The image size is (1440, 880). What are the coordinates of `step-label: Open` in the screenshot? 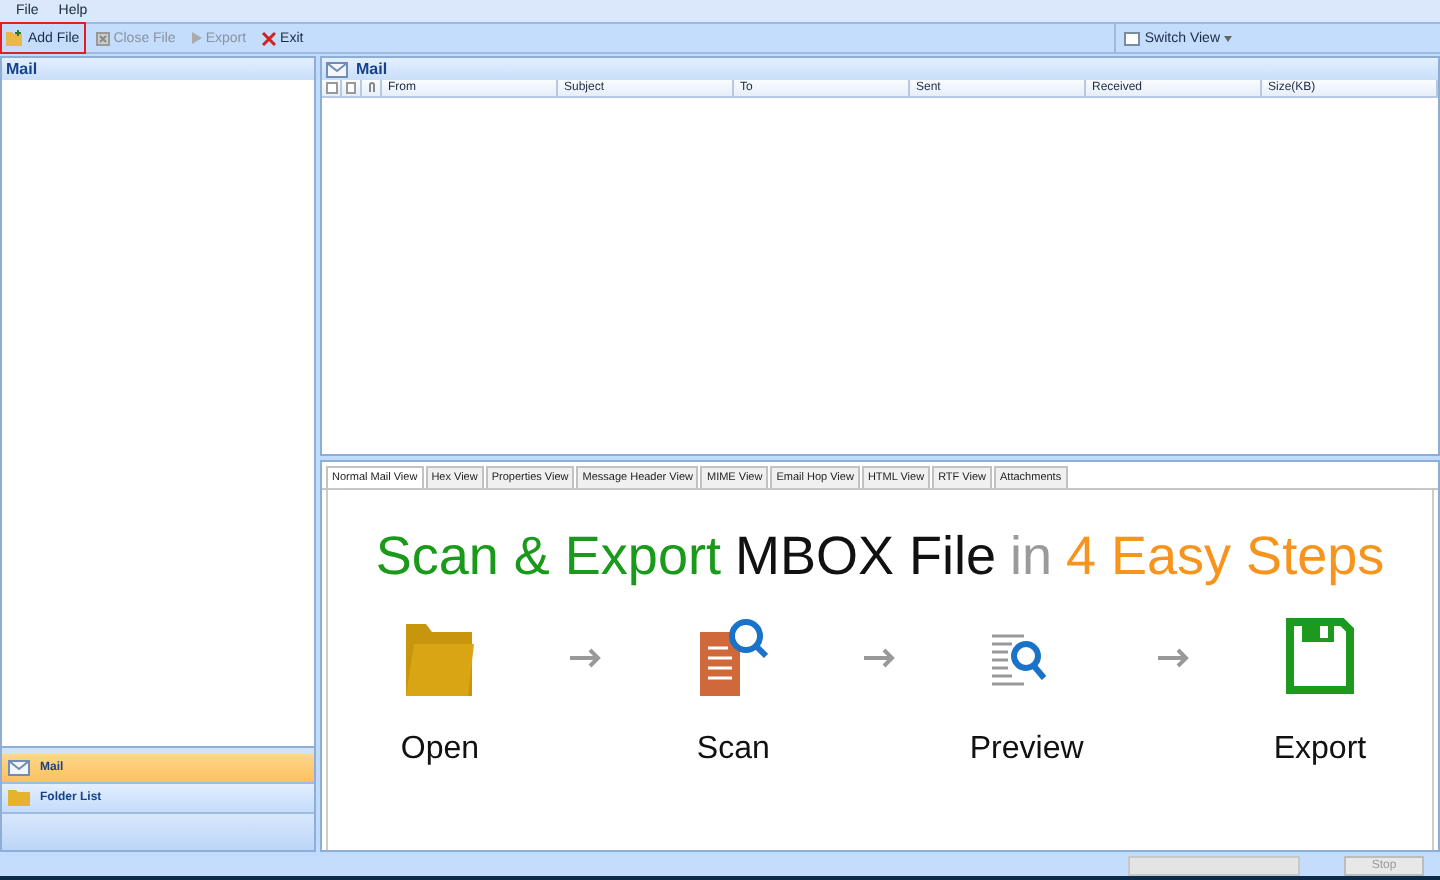 It's located at (440, 750).